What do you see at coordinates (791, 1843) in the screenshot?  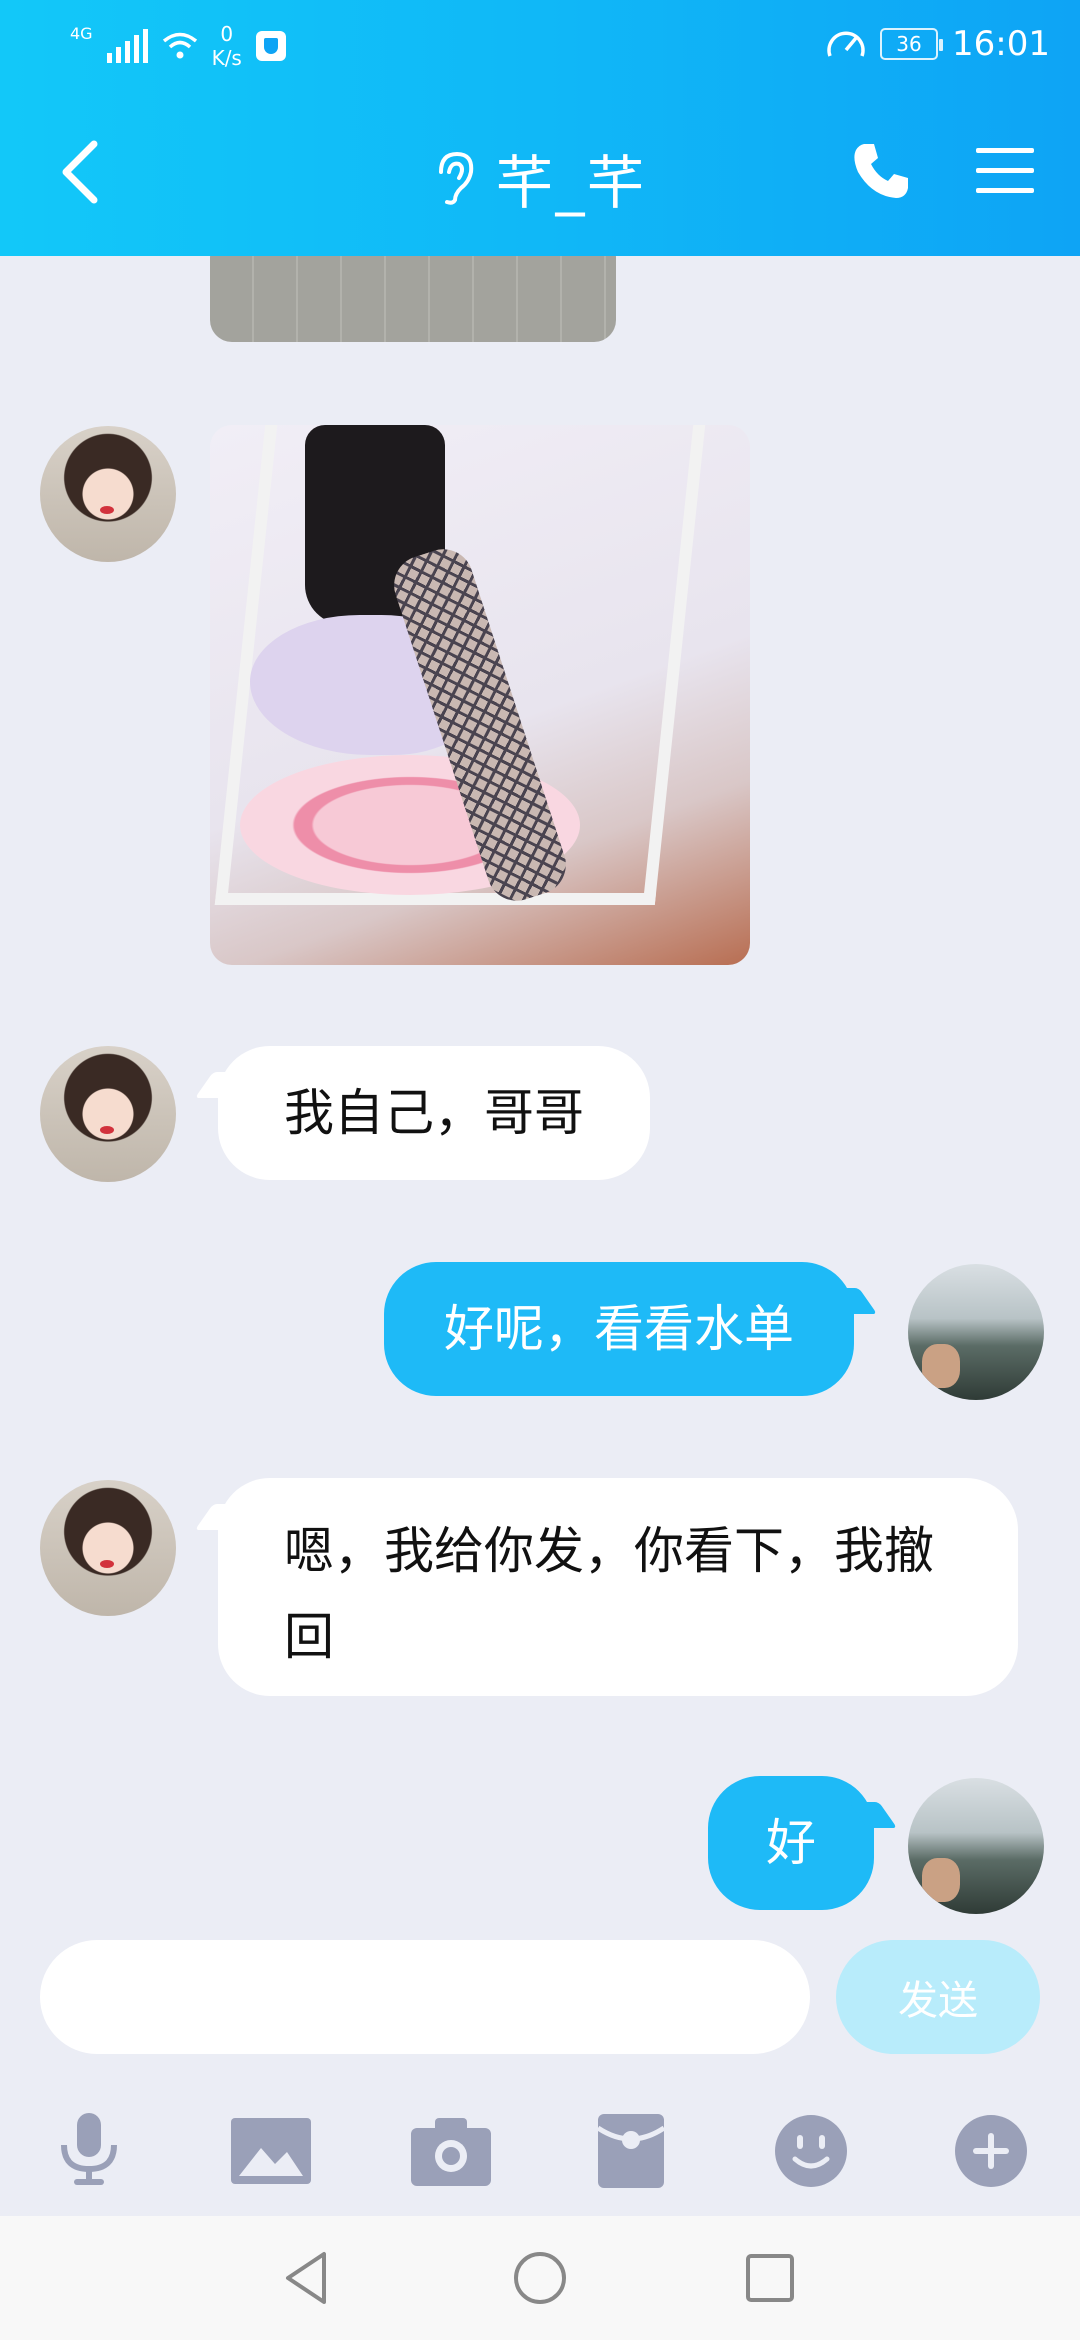 I see `message-text: 好` at bounding box center [791, 1843].